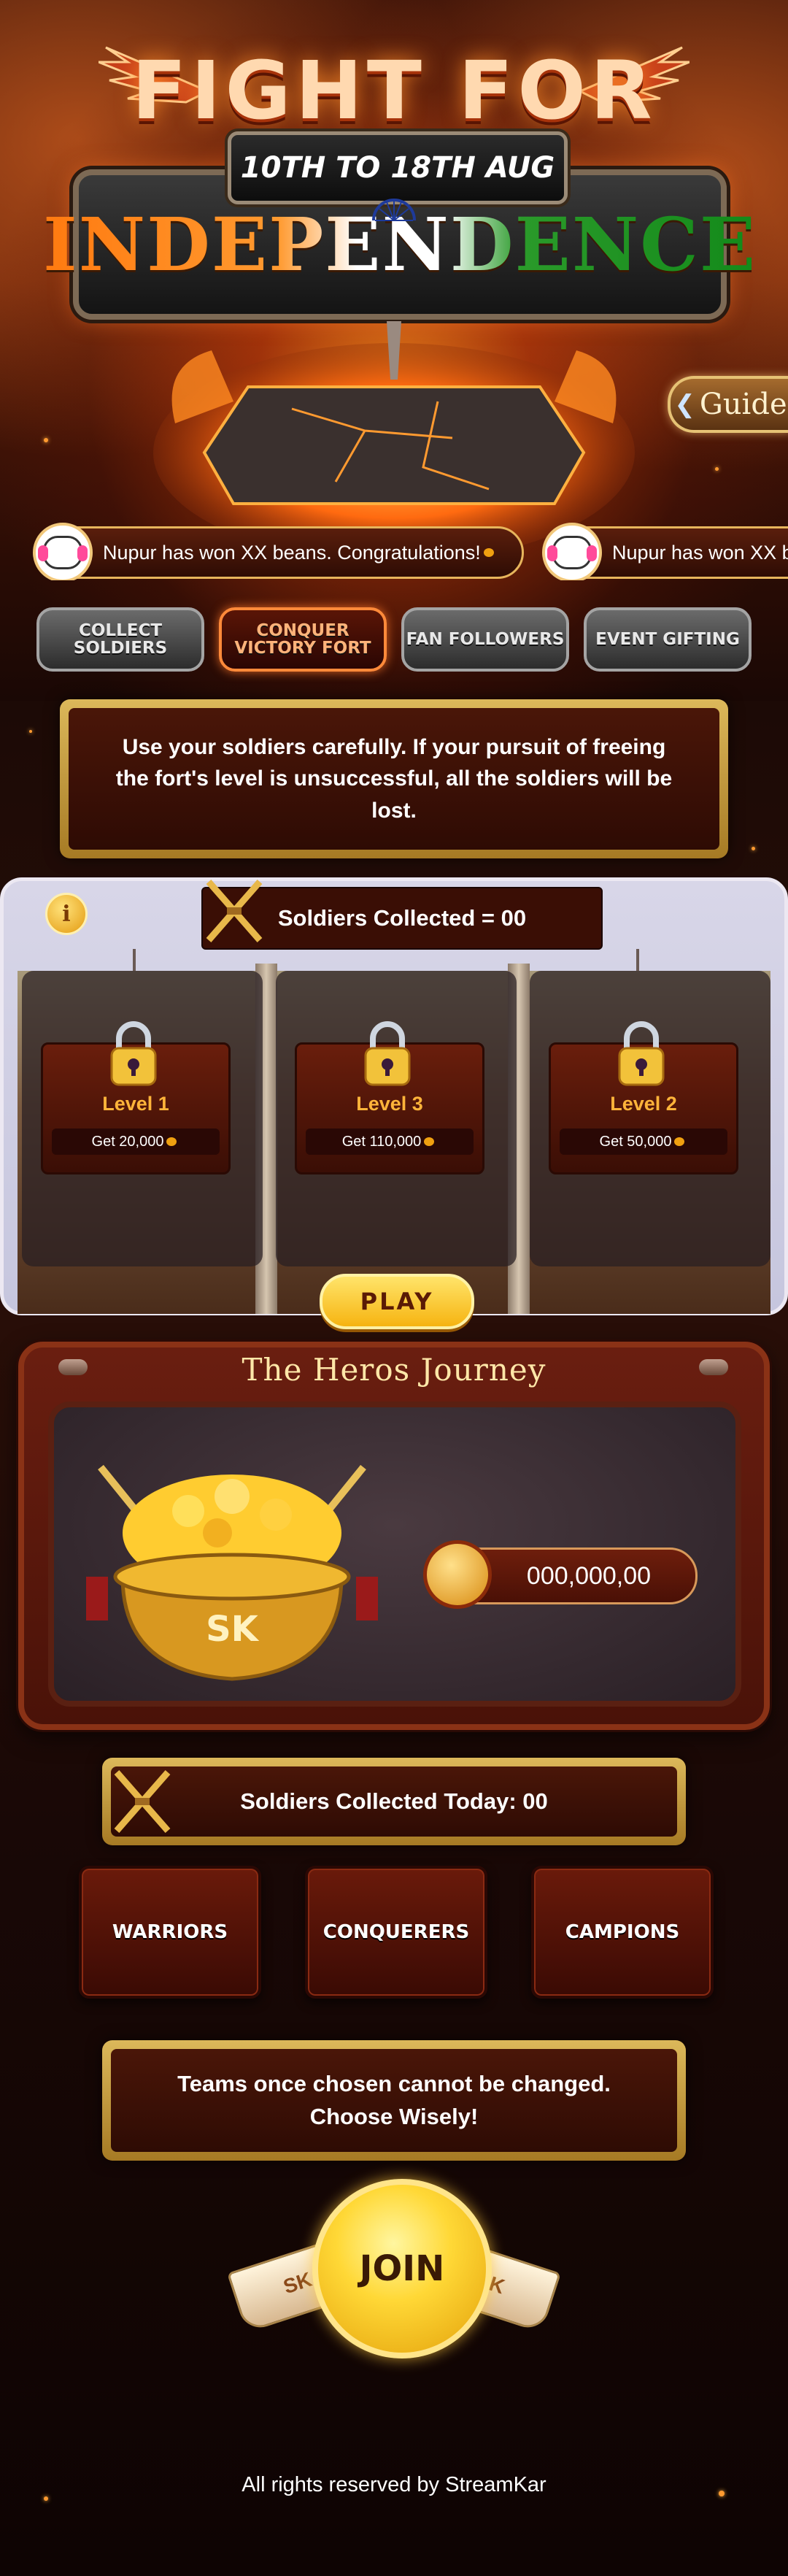 The image size is (788, 2576). I want to click on level-name: Level 3, so click(389, 1104).